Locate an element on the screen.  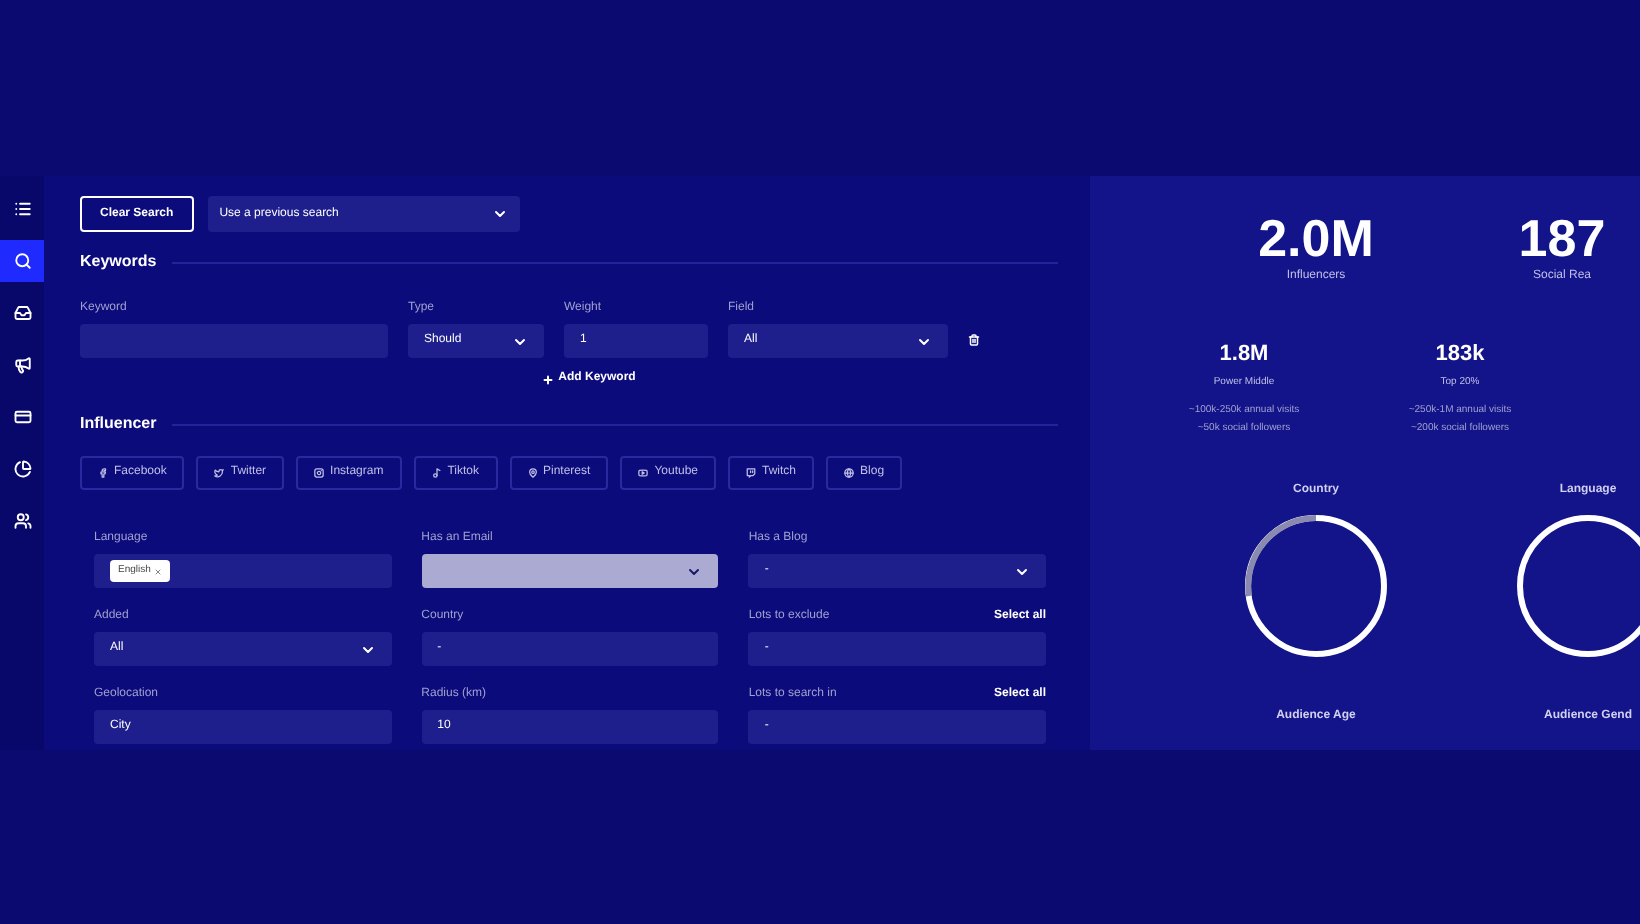
tier-value: 1.8M is located at coordinates (1244, 355).